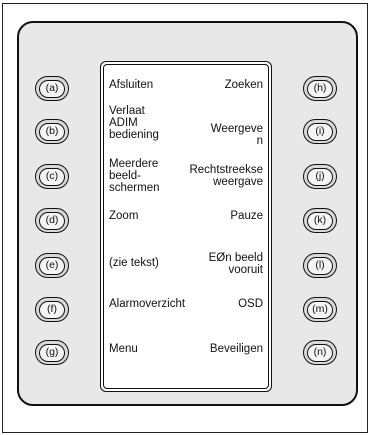  Describe the element at coordinates (238, 182) in the screenshot. I see `screen-label-line: weergave` at that location.